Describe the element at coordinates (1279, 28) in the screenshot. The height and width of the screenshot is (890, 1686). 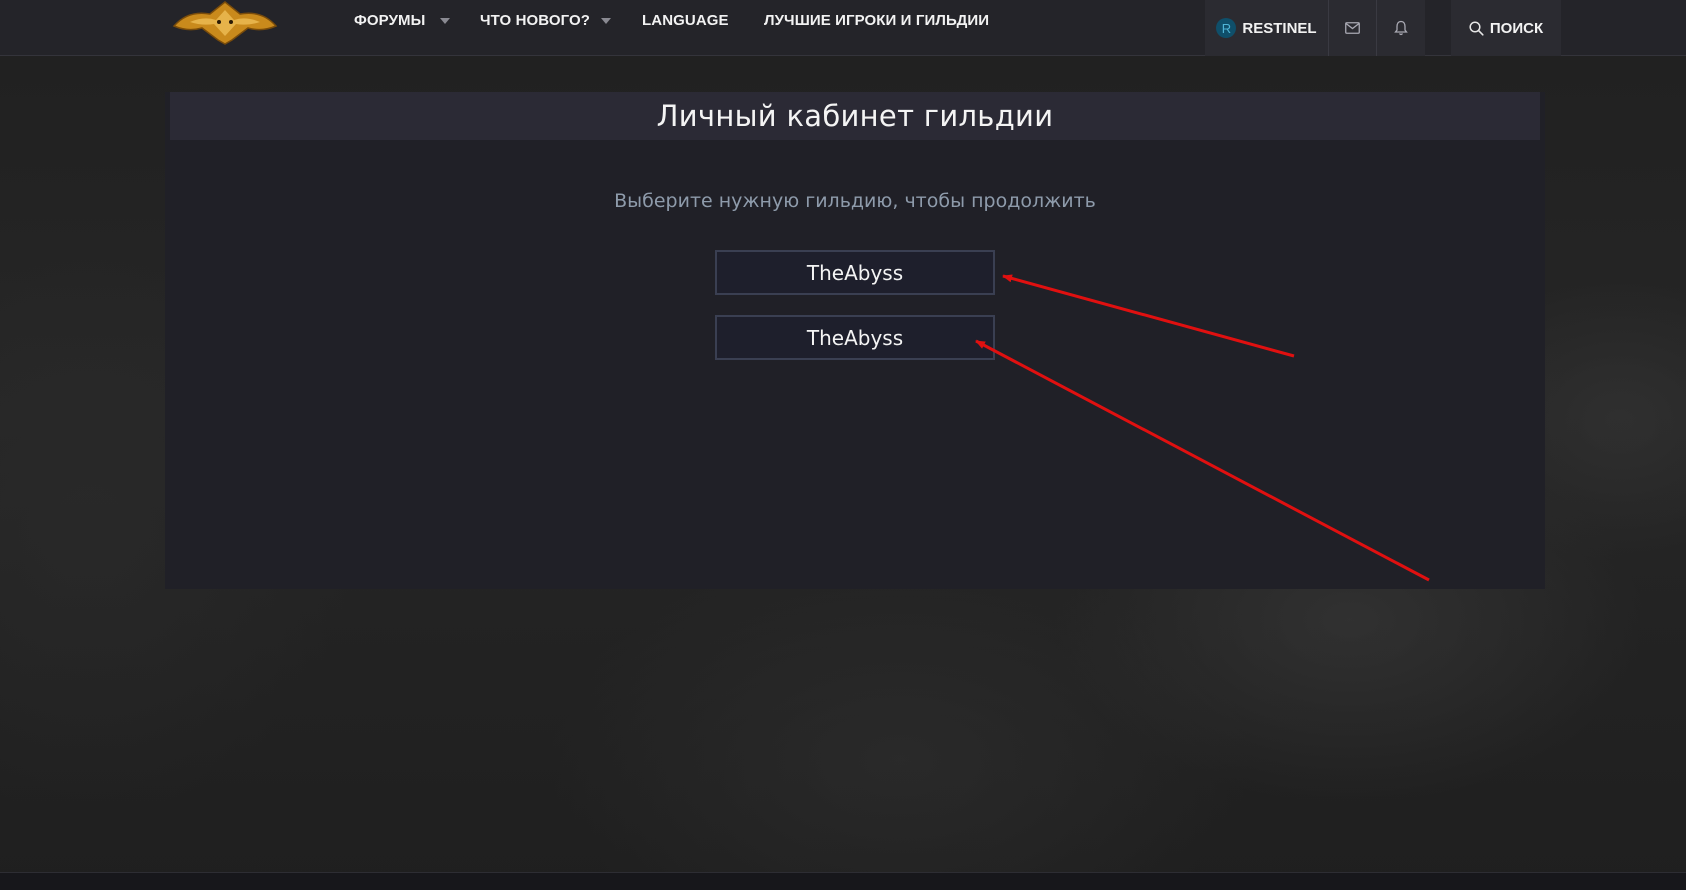
I see `username: RESTINEL` at that location.